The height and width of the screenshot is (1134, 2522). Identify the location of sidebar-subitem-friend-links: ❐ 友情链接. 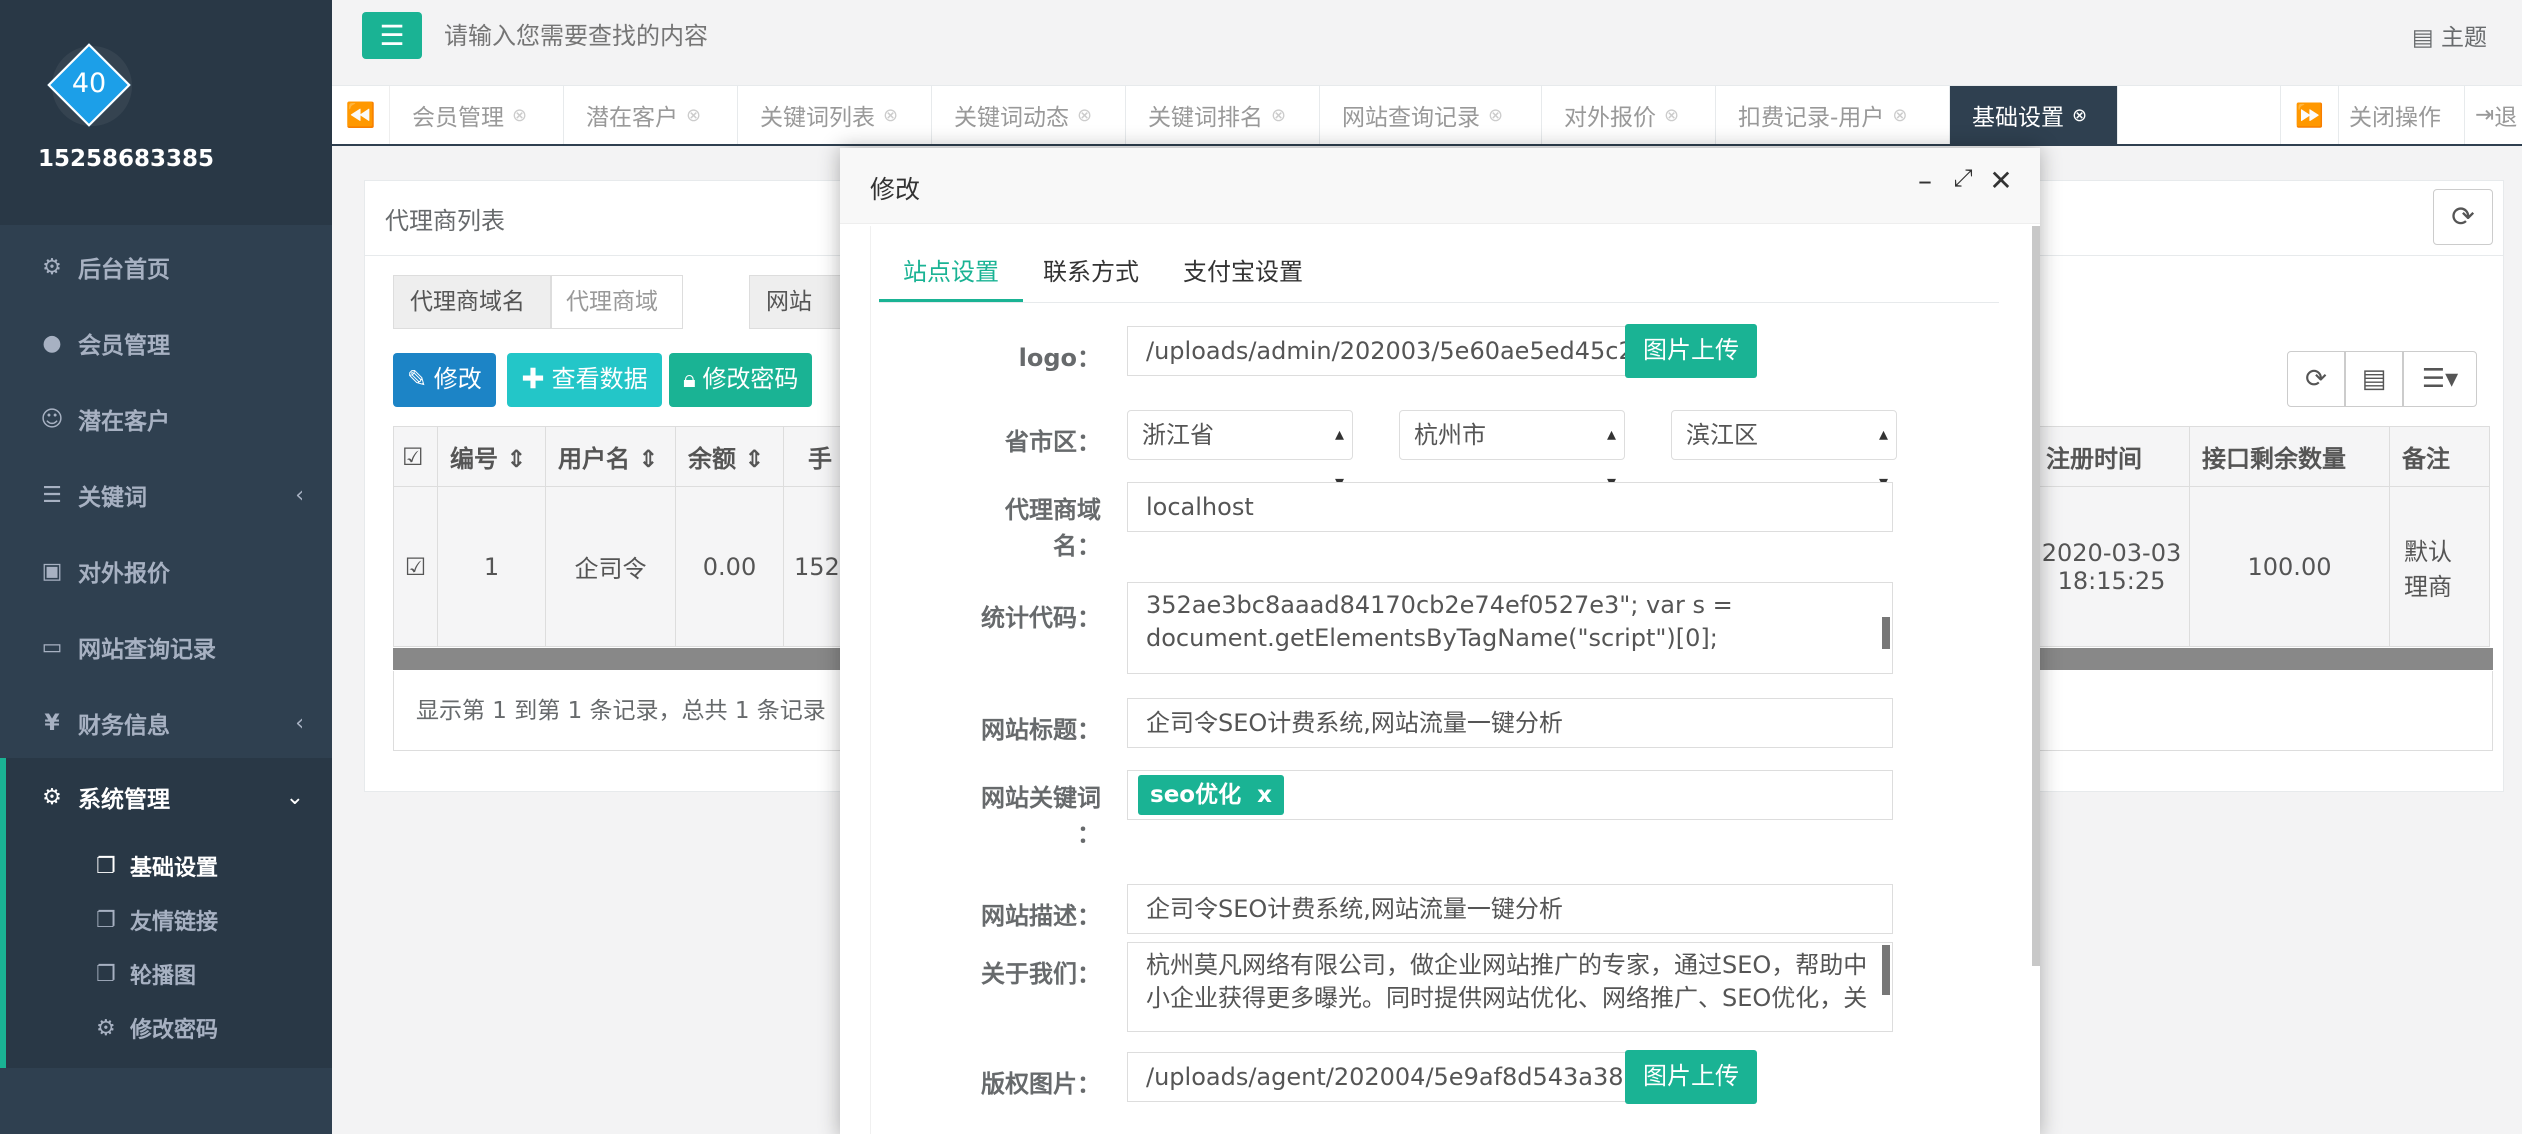
(157, 920).